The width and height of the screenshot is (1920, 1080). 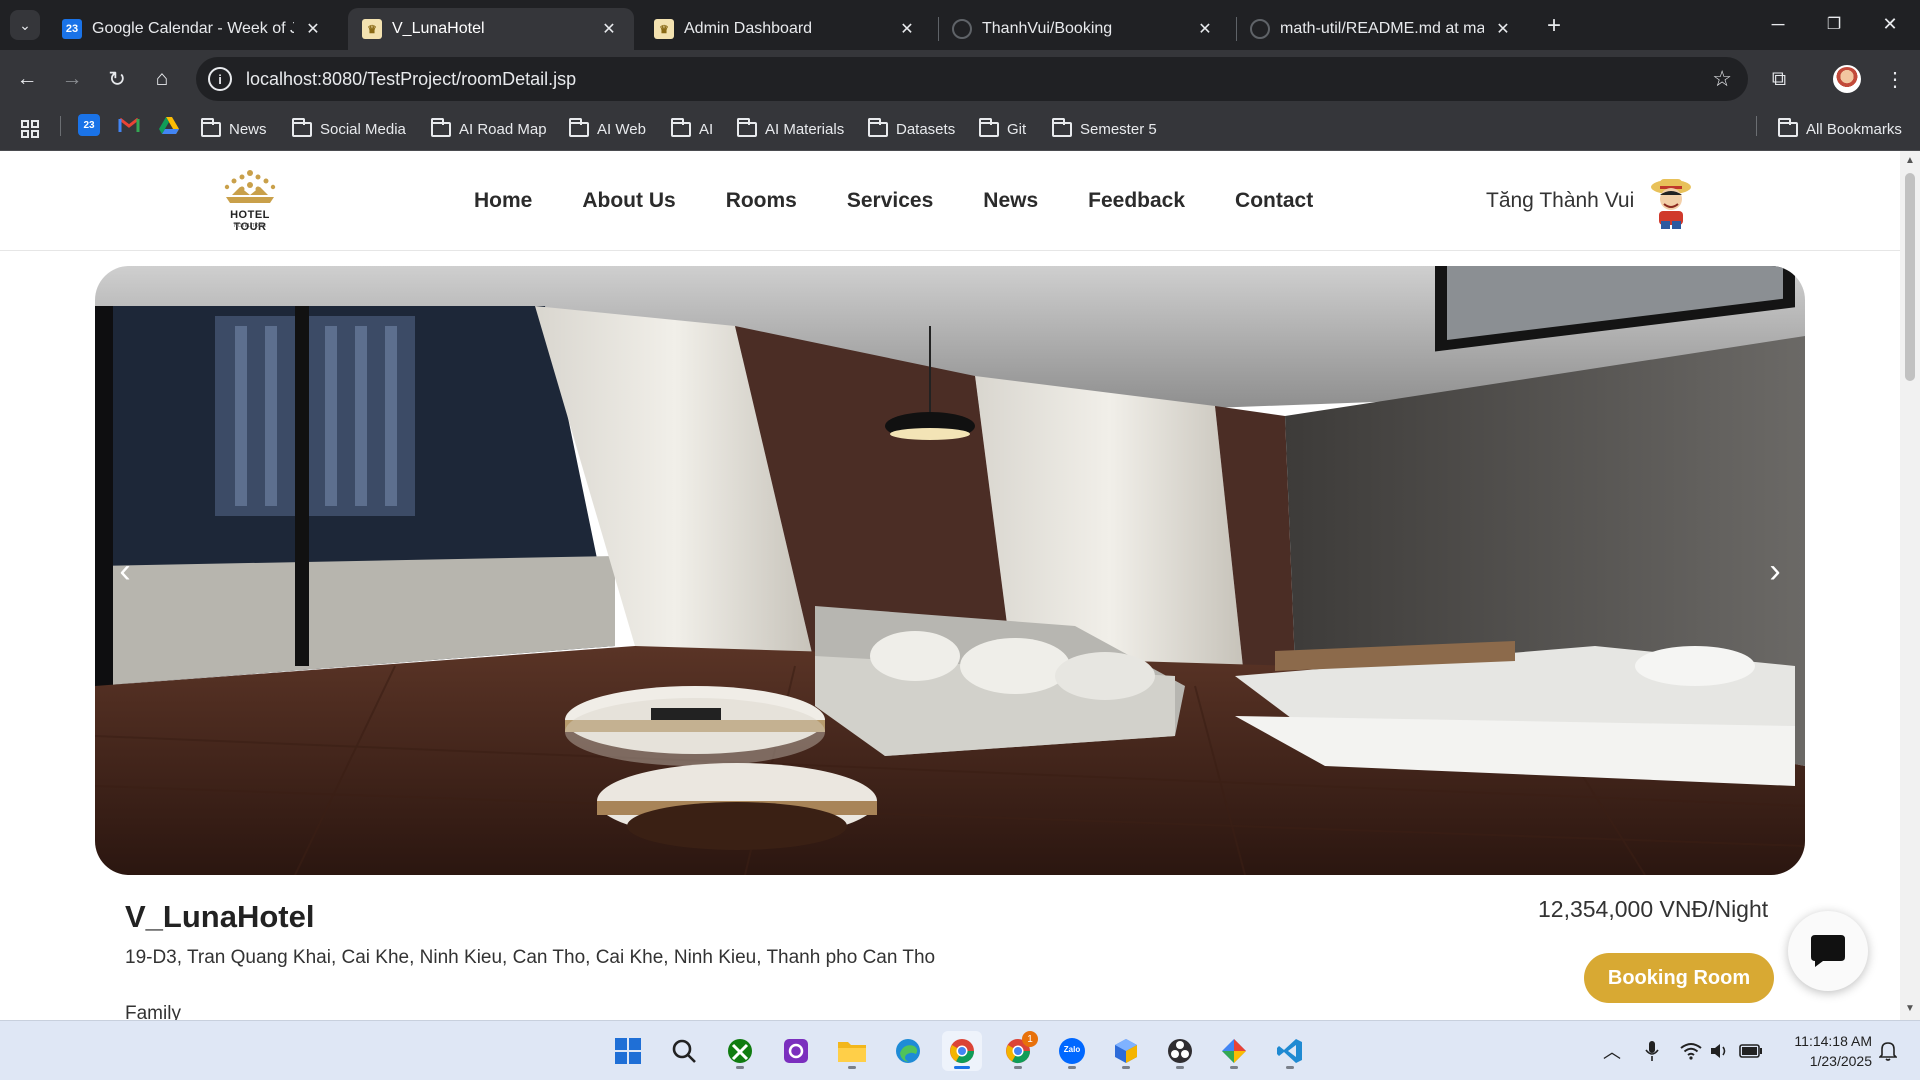 I want to click on vscode-icon, so click(x=1290, y=1051).